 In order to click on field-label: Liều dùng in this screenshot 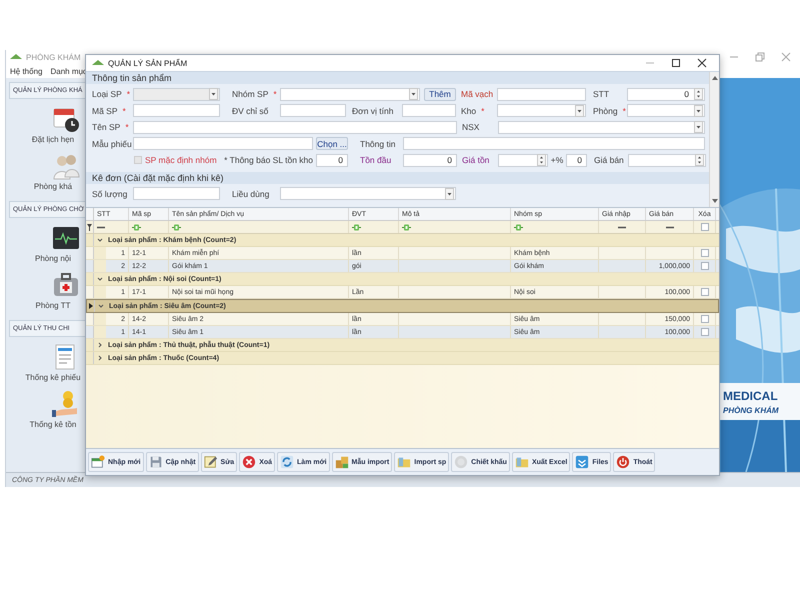, I will do `click(251, 193)`.